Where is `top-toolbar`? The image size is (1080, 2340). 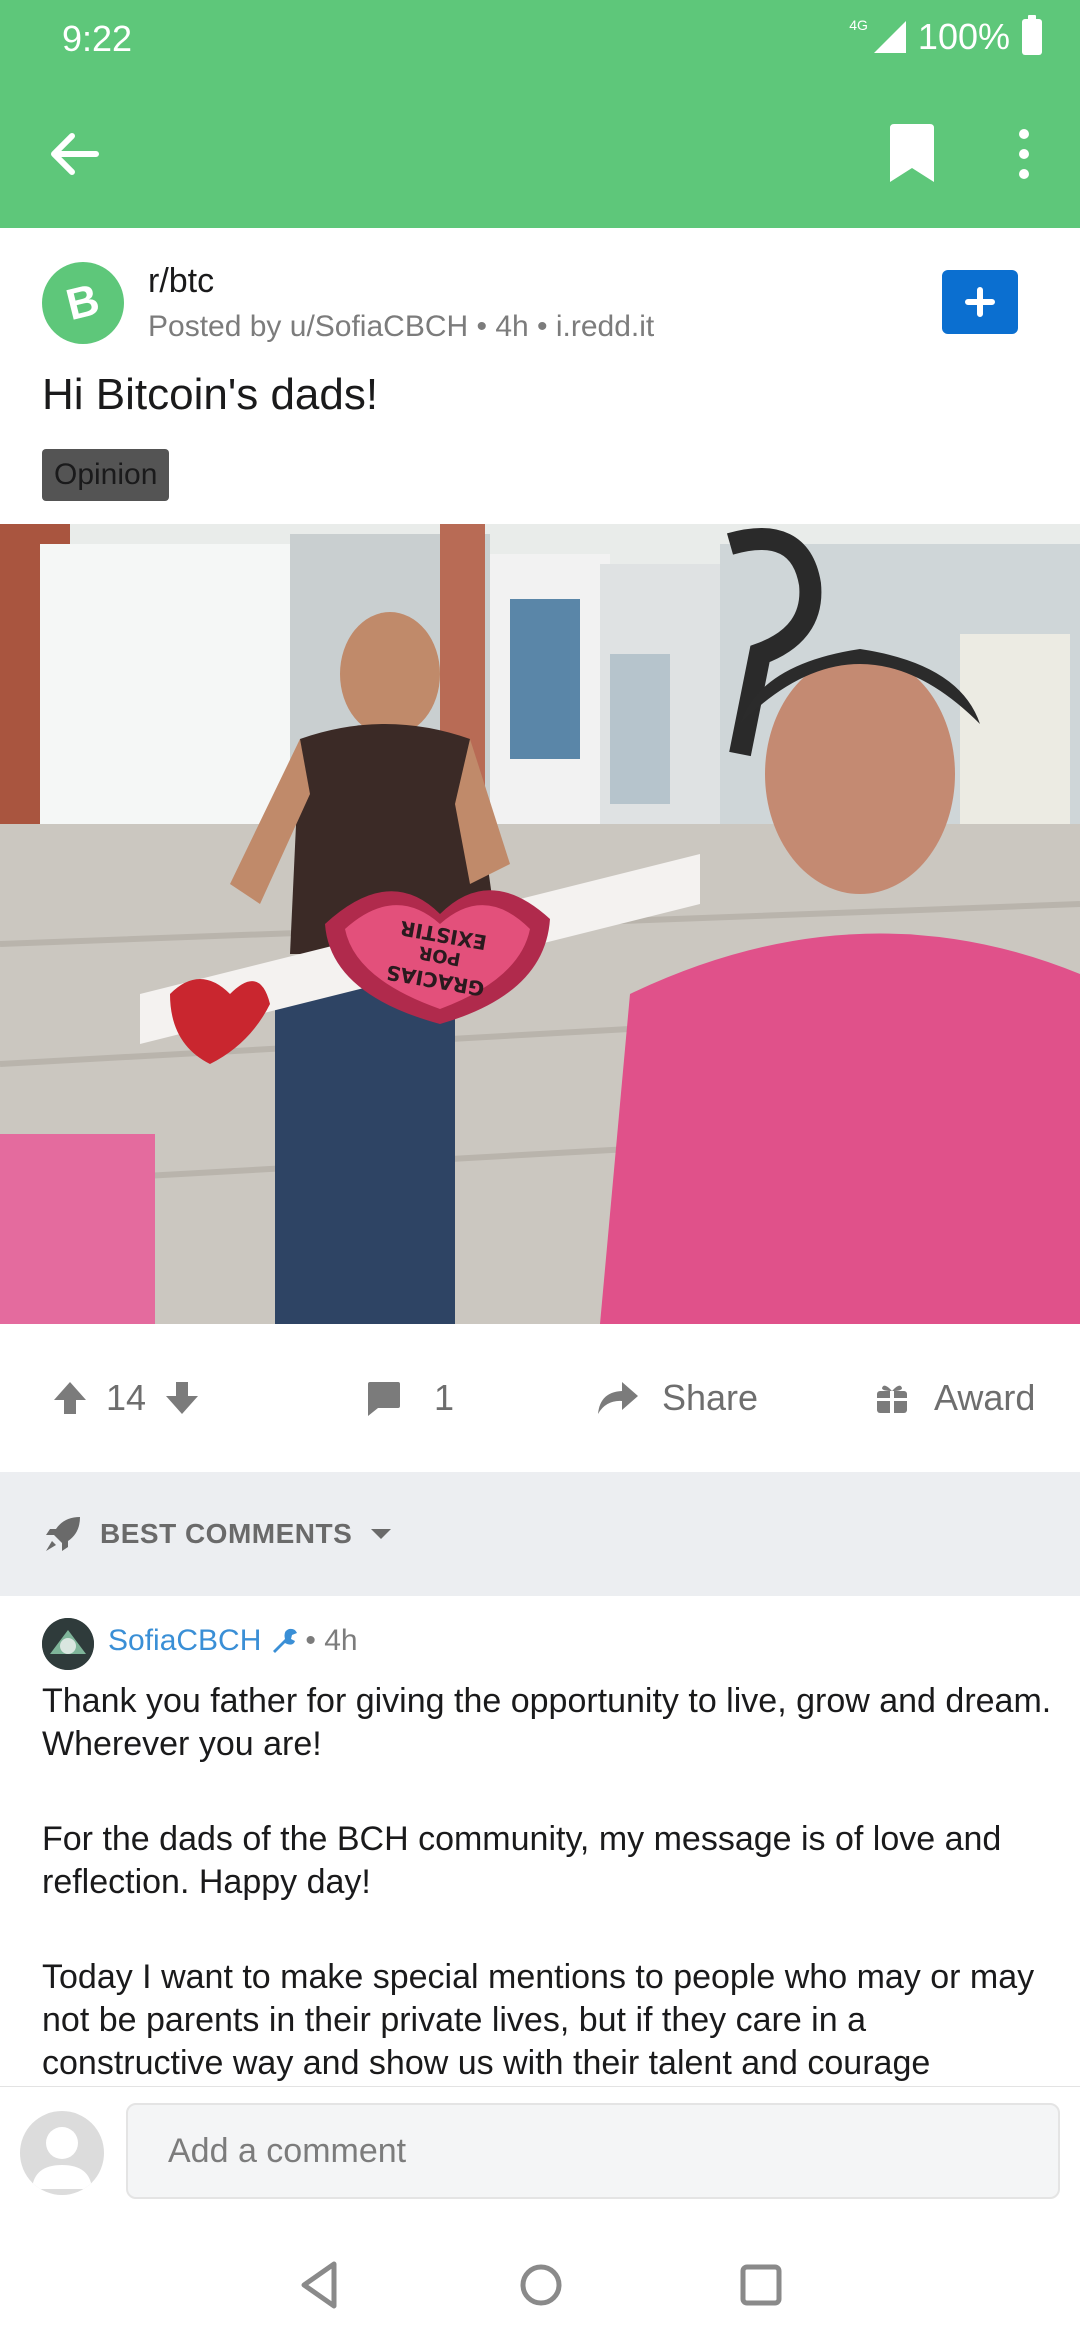 top-toolbar is located at coordinates (540, 154).